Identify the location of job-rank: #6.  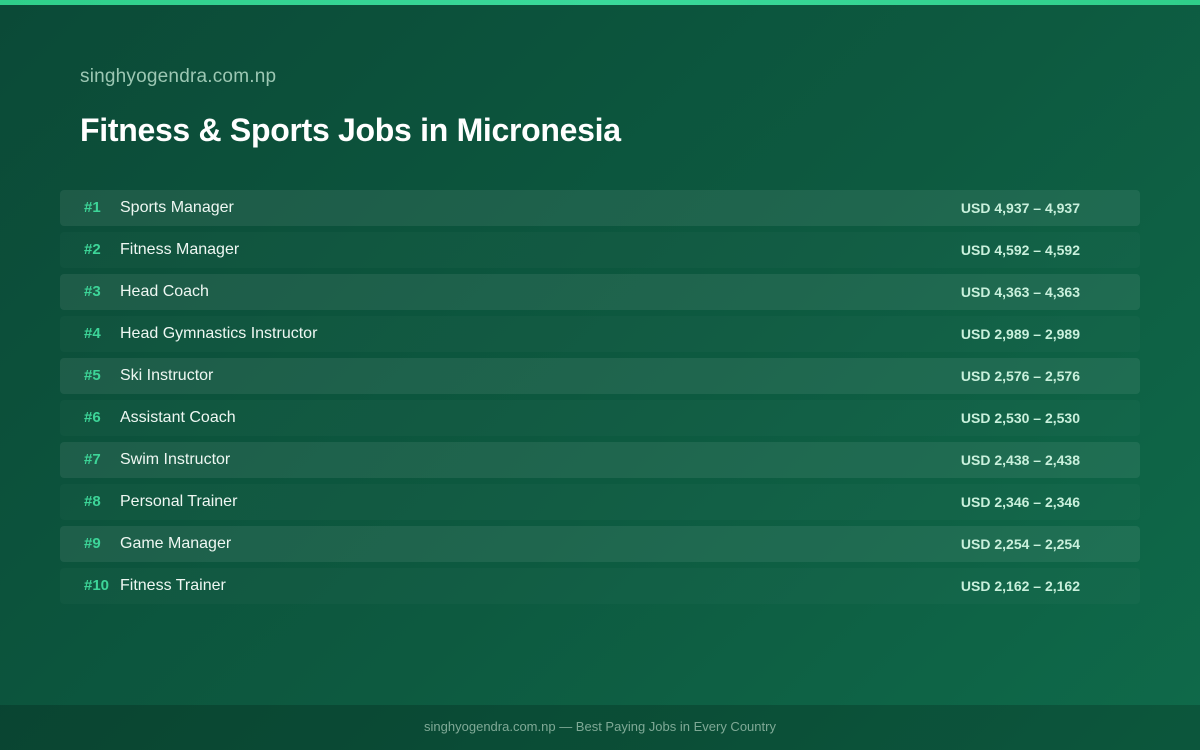
(92, 417).